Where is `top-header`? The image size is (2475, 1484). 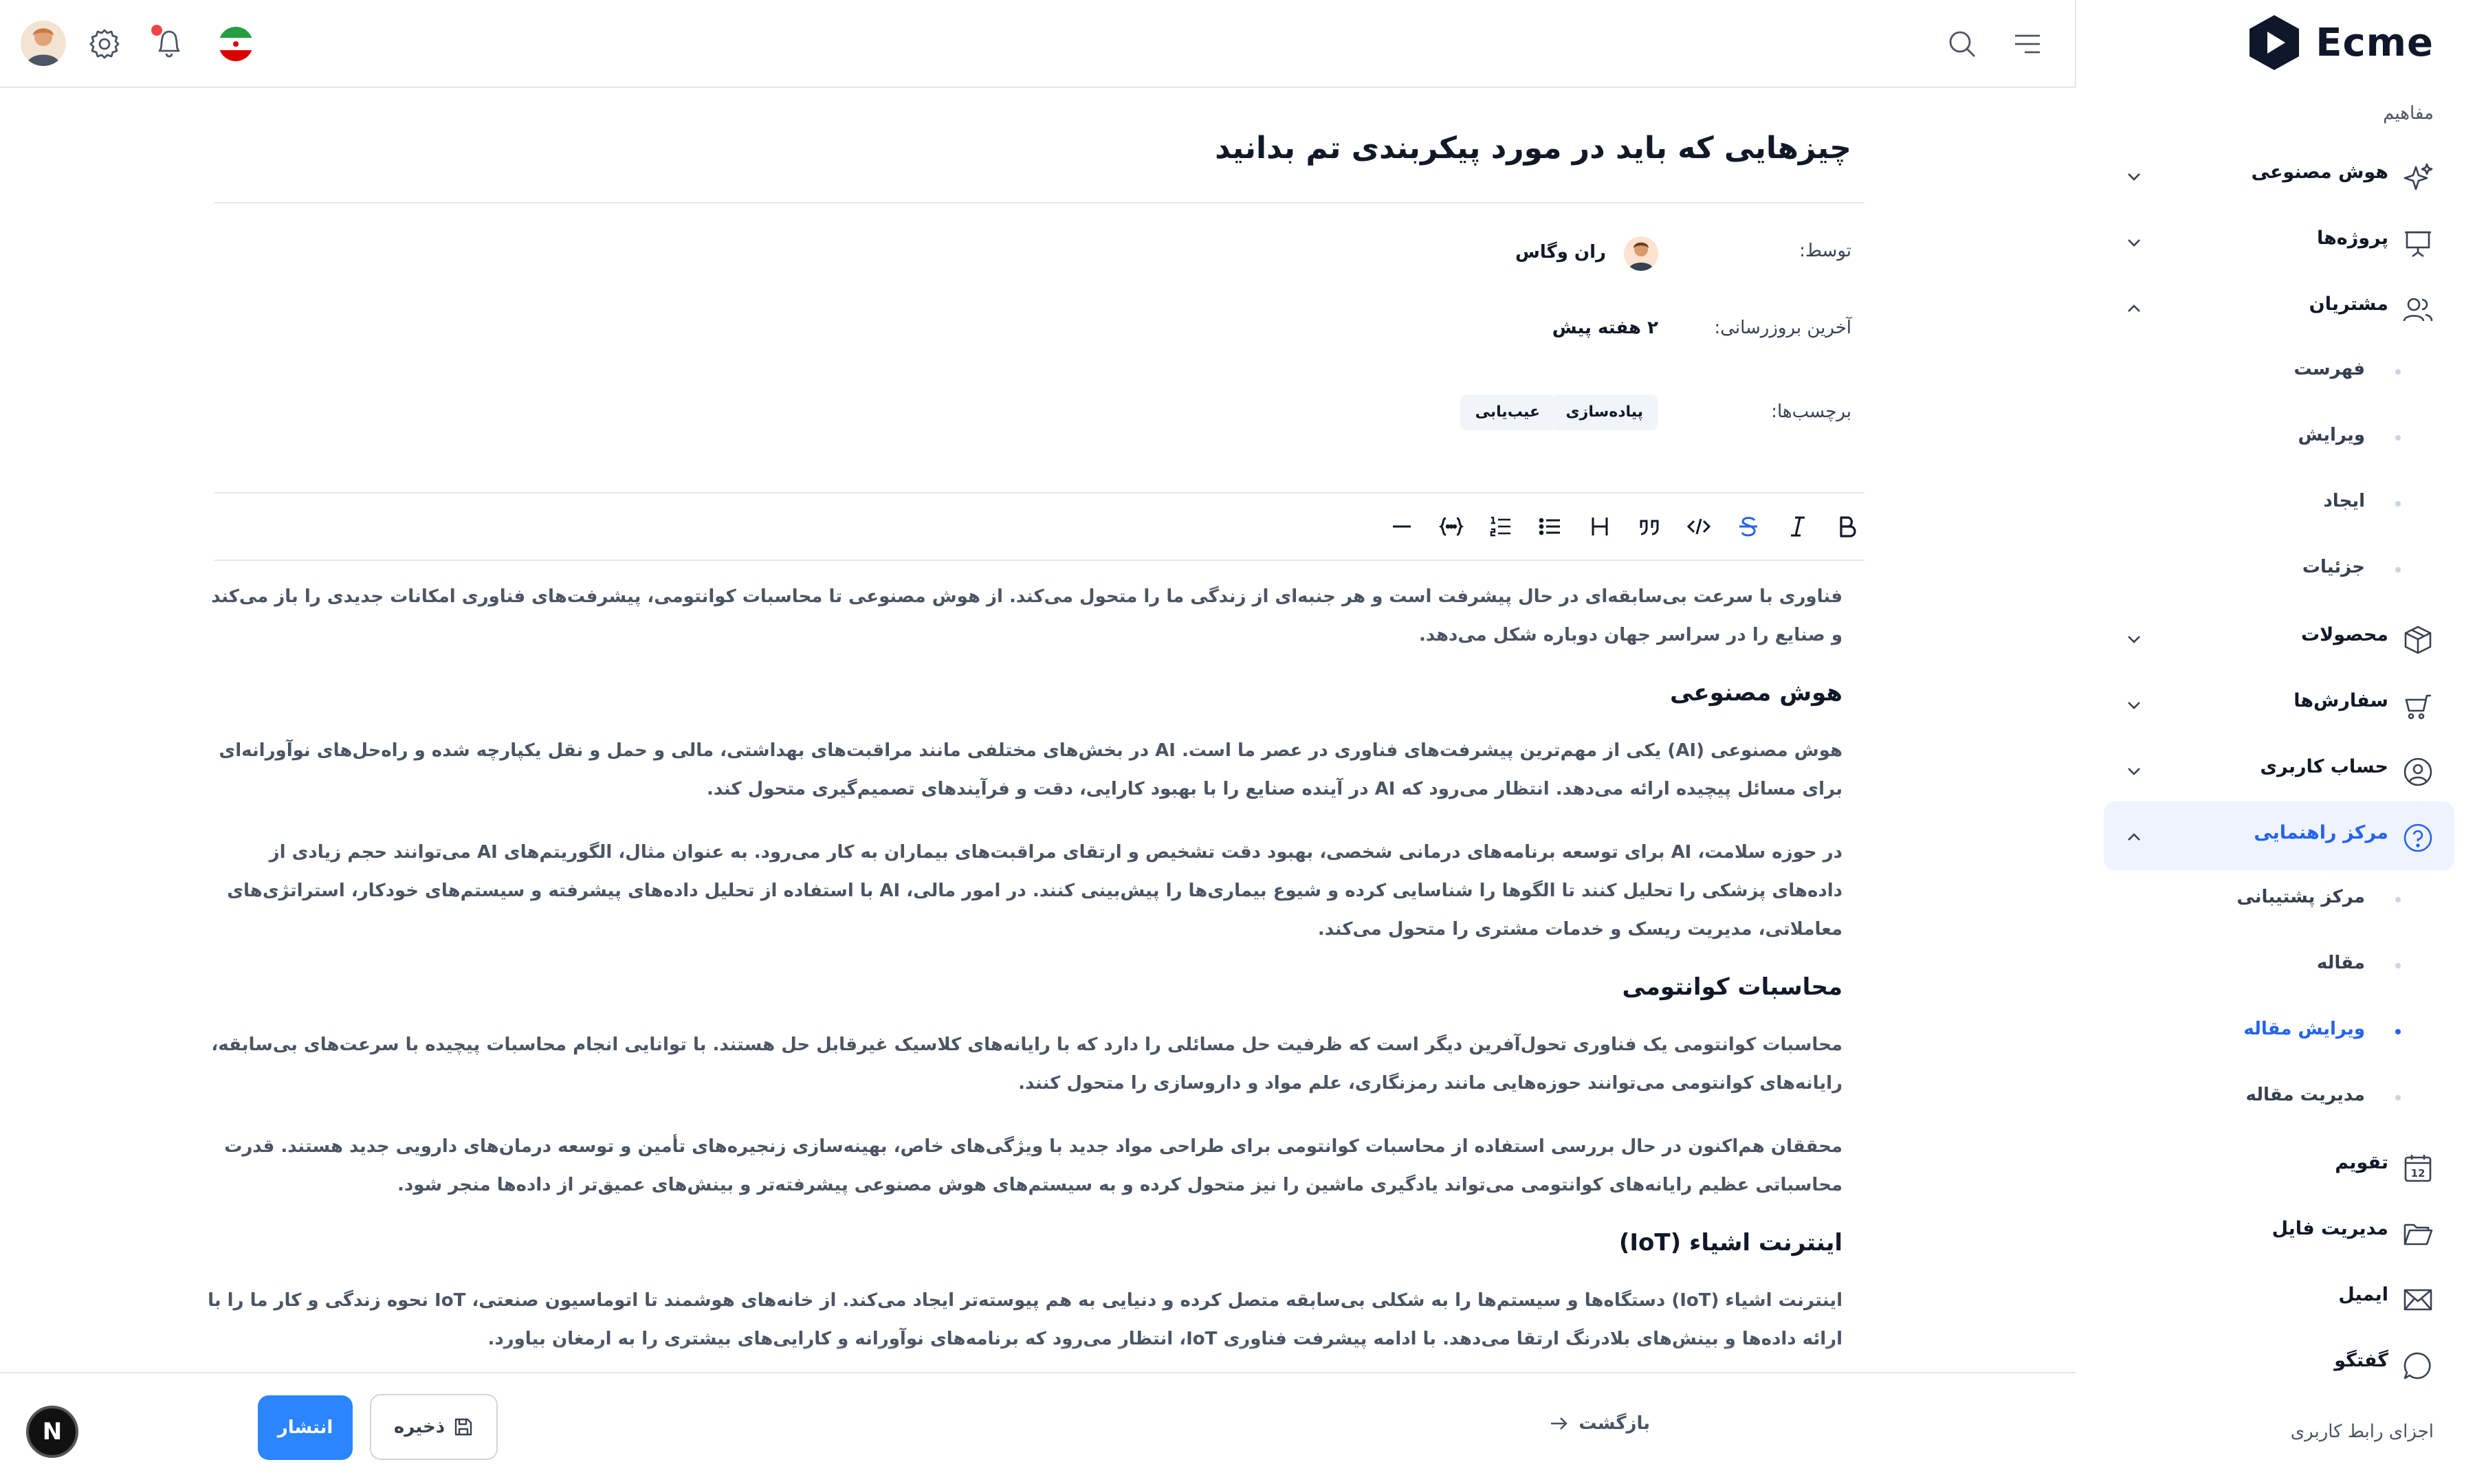
top-header is located at coordinates (1038, 44).